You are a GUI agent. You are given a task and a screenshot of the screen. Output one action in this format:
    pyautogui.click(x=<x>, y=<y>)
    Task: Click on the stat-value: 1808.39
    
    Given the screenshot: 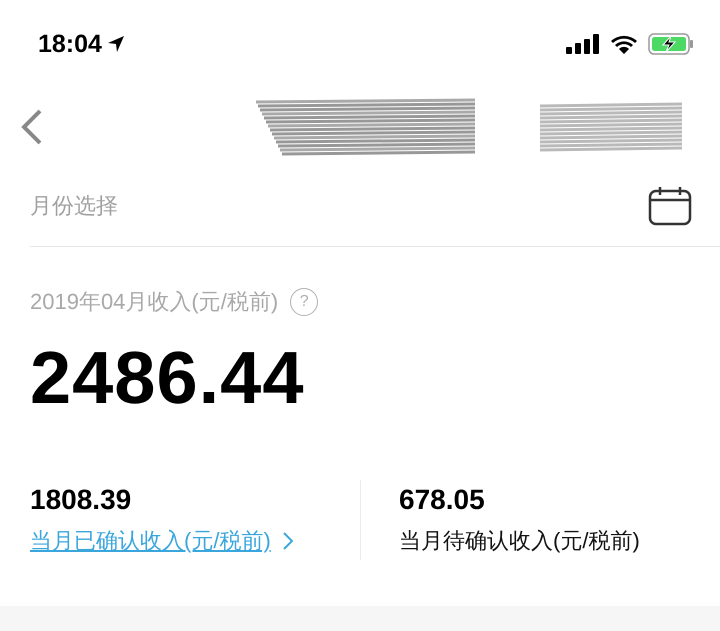 What is the action you would take?
    pyautogui.click(x=81, y=500)
    